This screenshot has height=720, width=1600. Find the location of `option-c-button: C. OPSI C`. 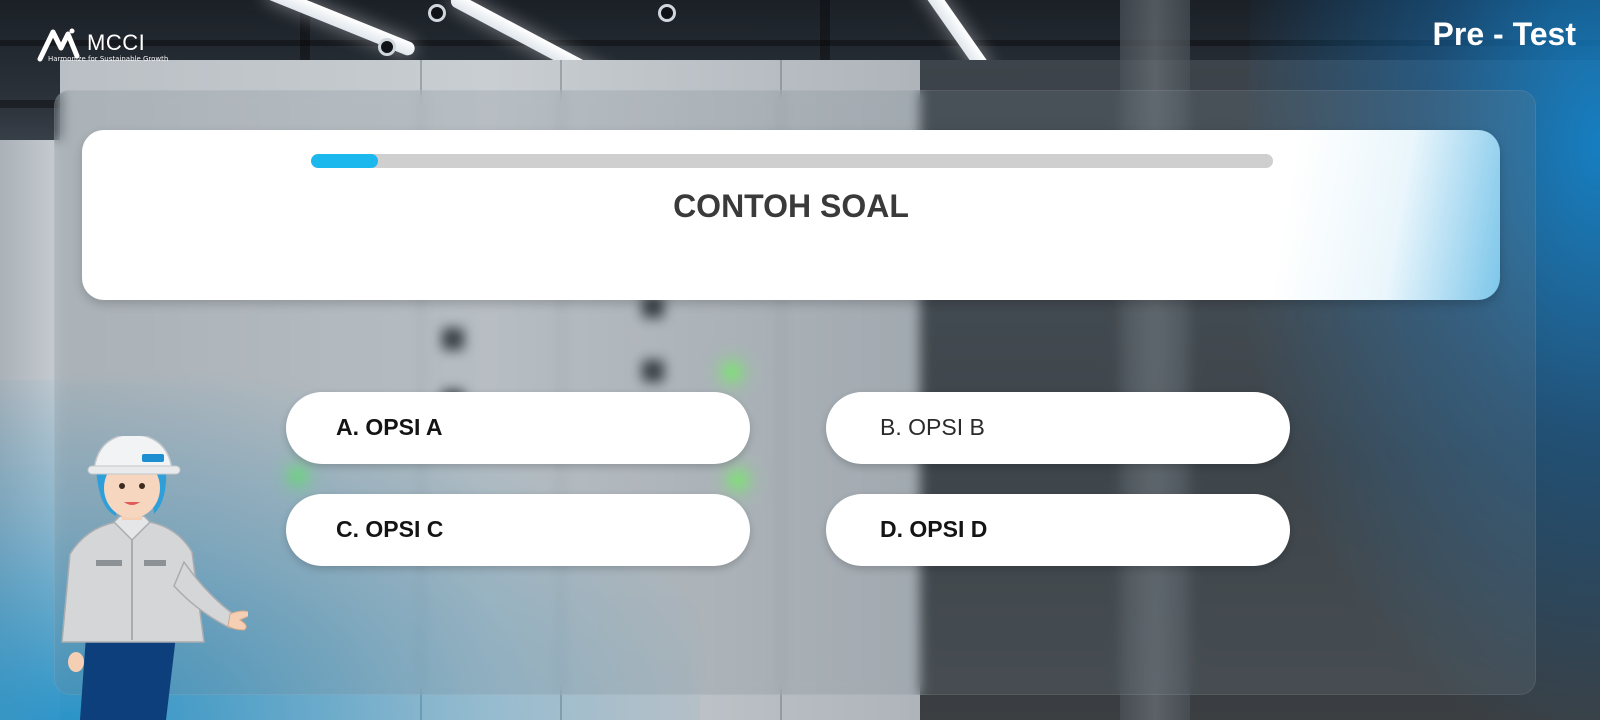

option-c-button: C. OPSI C is located at coordinates (518, 530).